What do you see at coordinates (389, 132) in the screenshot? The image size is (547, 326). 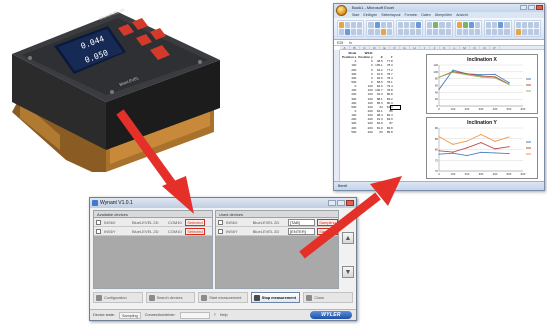 I see `table-cell: 85.8` at bounding box center [389, 132].